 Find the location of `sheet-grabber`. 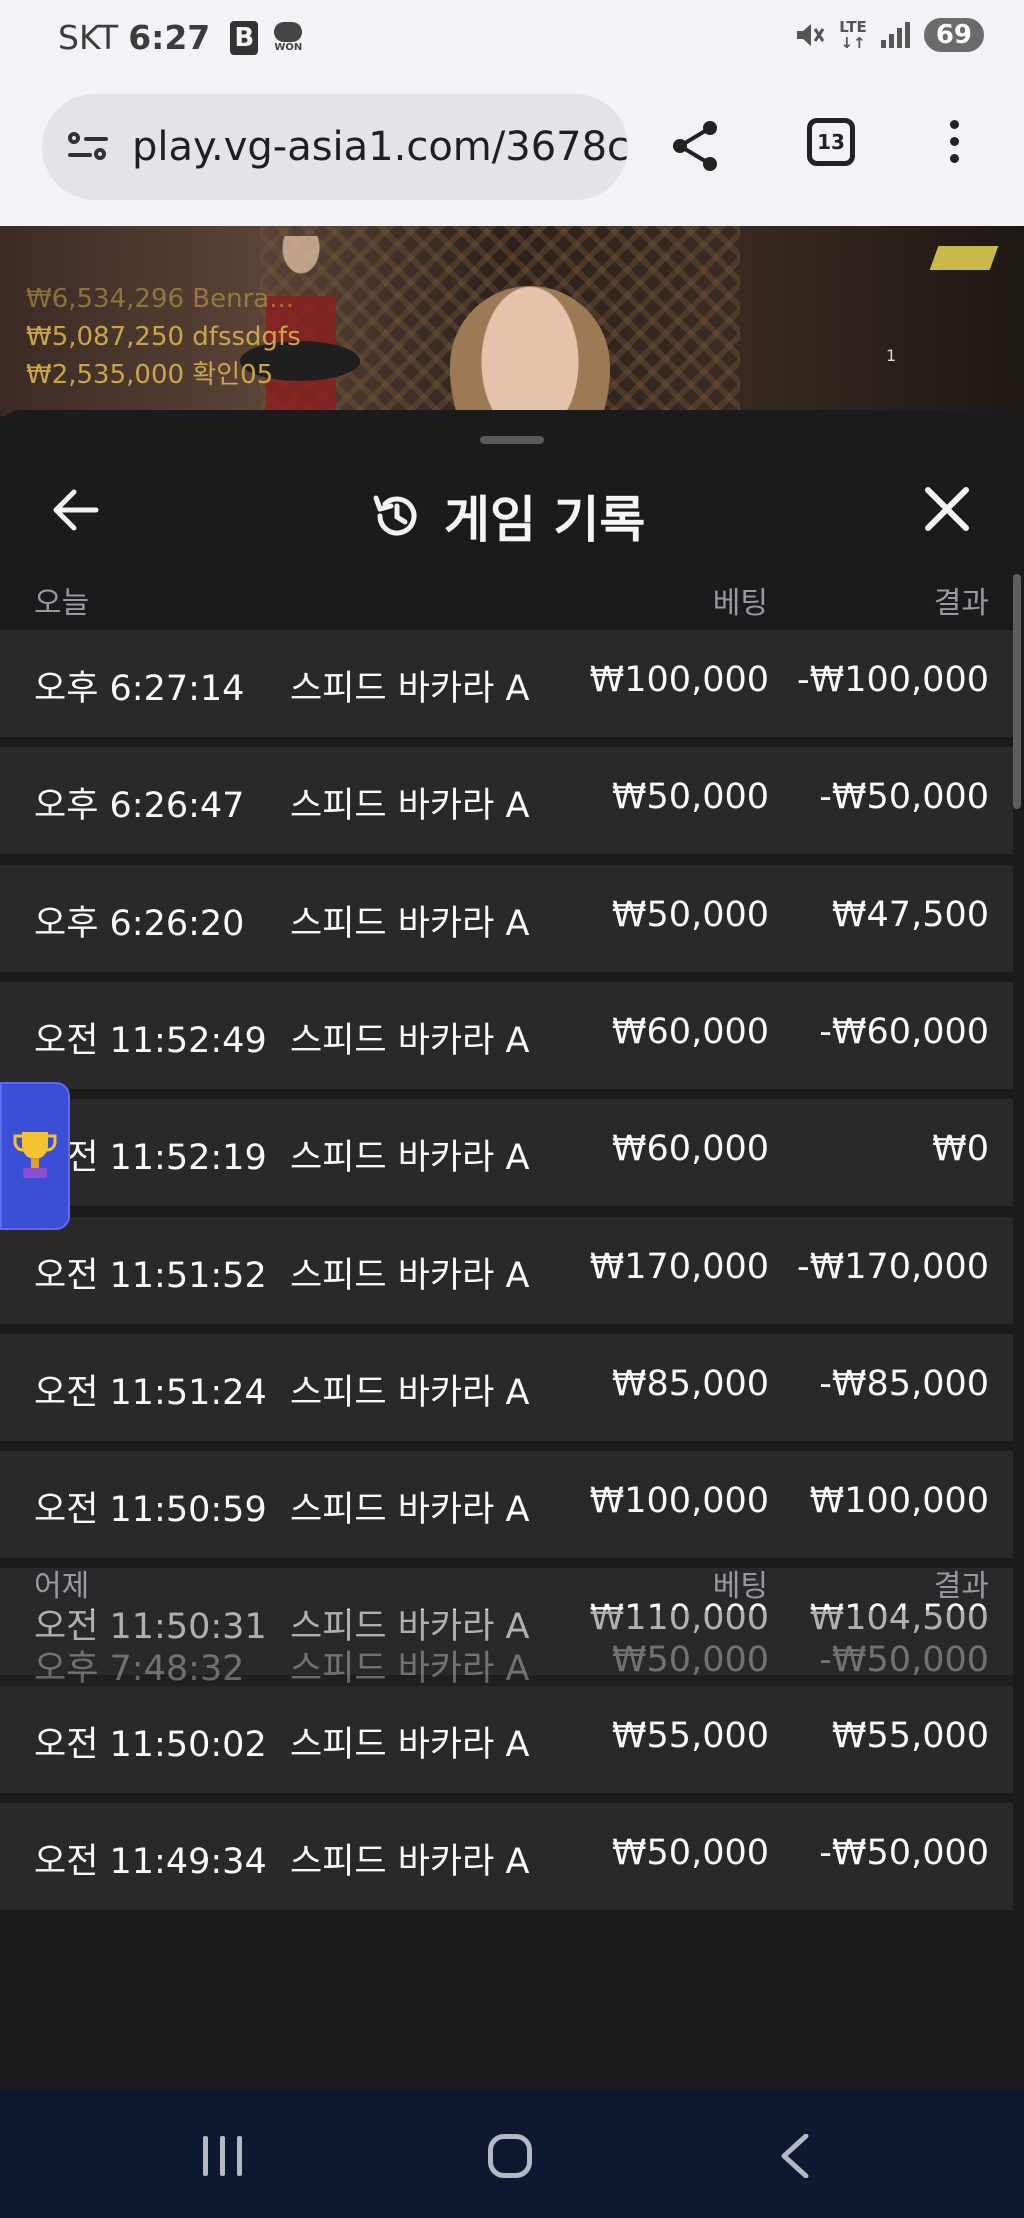

sheet-grabber is located at coordinates (512, 440).